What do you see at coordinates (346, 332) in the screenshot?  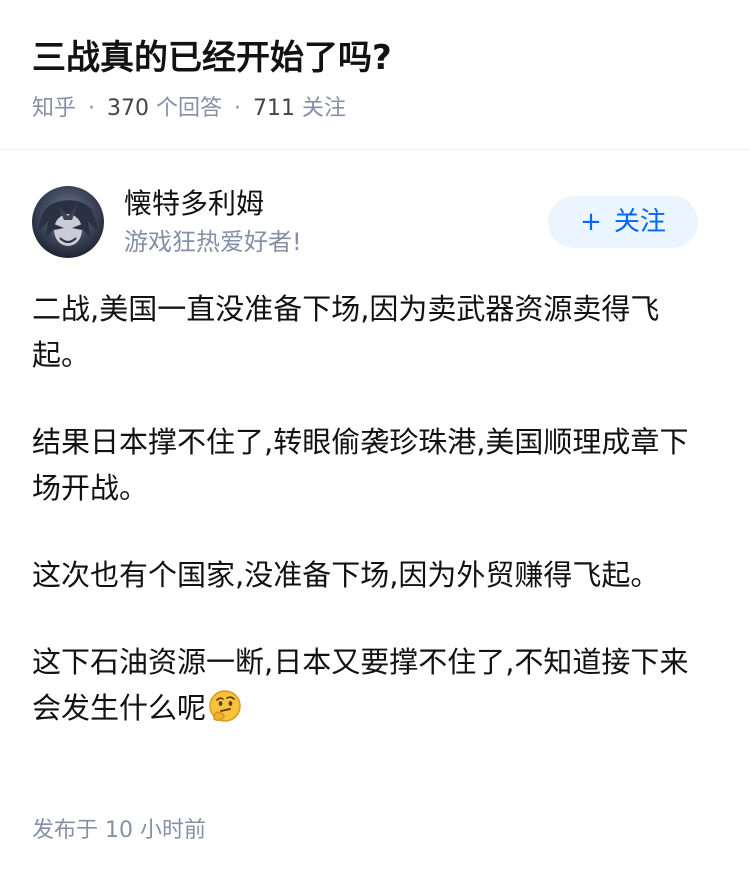 I see `answer-paragraph: 二战,美国一直没准备下场,因为卖武器资源卖得飞起。` at bounding box center [346, 332].